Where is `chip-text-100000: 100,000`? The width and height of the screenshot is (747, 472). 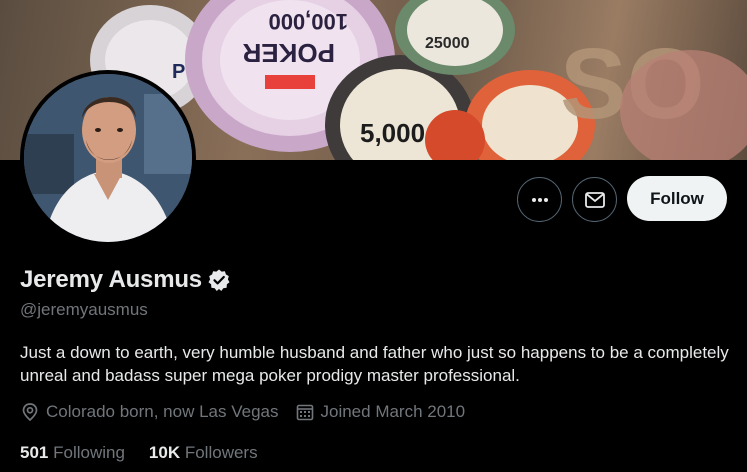
chip-text-100000: 100,000 is located at coordinates (308, 21).